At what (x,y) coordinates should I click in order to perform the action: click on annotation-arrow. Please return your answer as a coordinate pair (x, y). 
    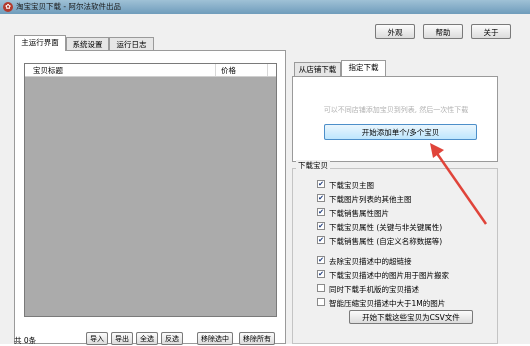
    Looking at the image, I should click on (459, 184).